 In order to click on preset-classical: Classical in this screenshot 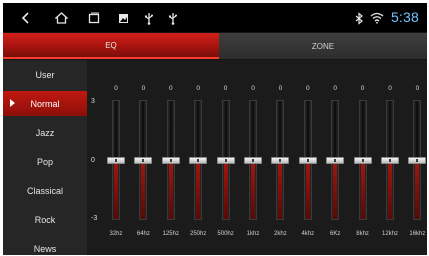, I will do `click(45, 190)`.